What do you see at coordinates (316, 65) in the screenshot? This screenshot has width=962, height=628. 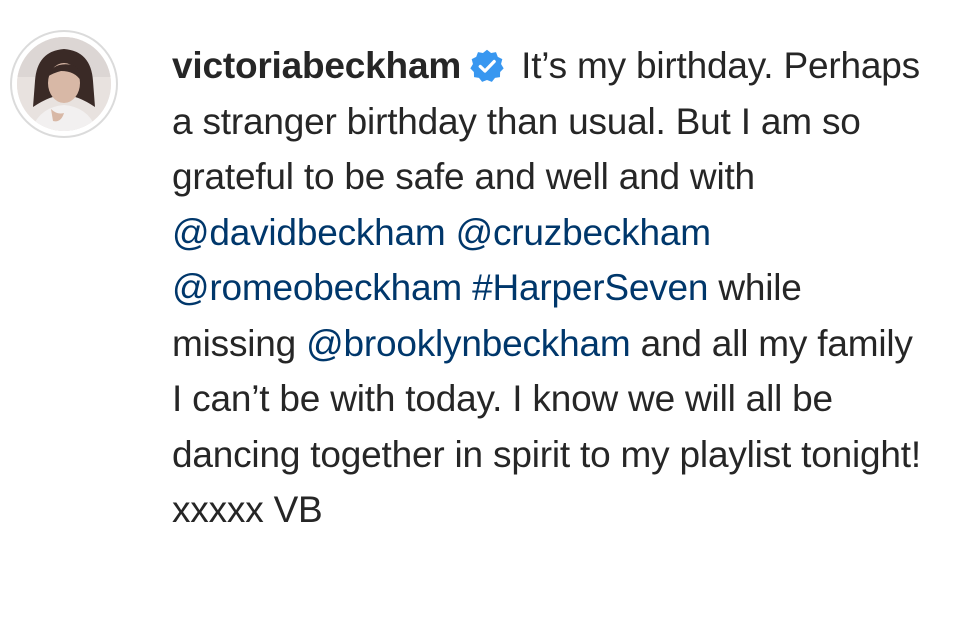 I see `username-link: victoriabeckham` at bounding box center [316, 65].